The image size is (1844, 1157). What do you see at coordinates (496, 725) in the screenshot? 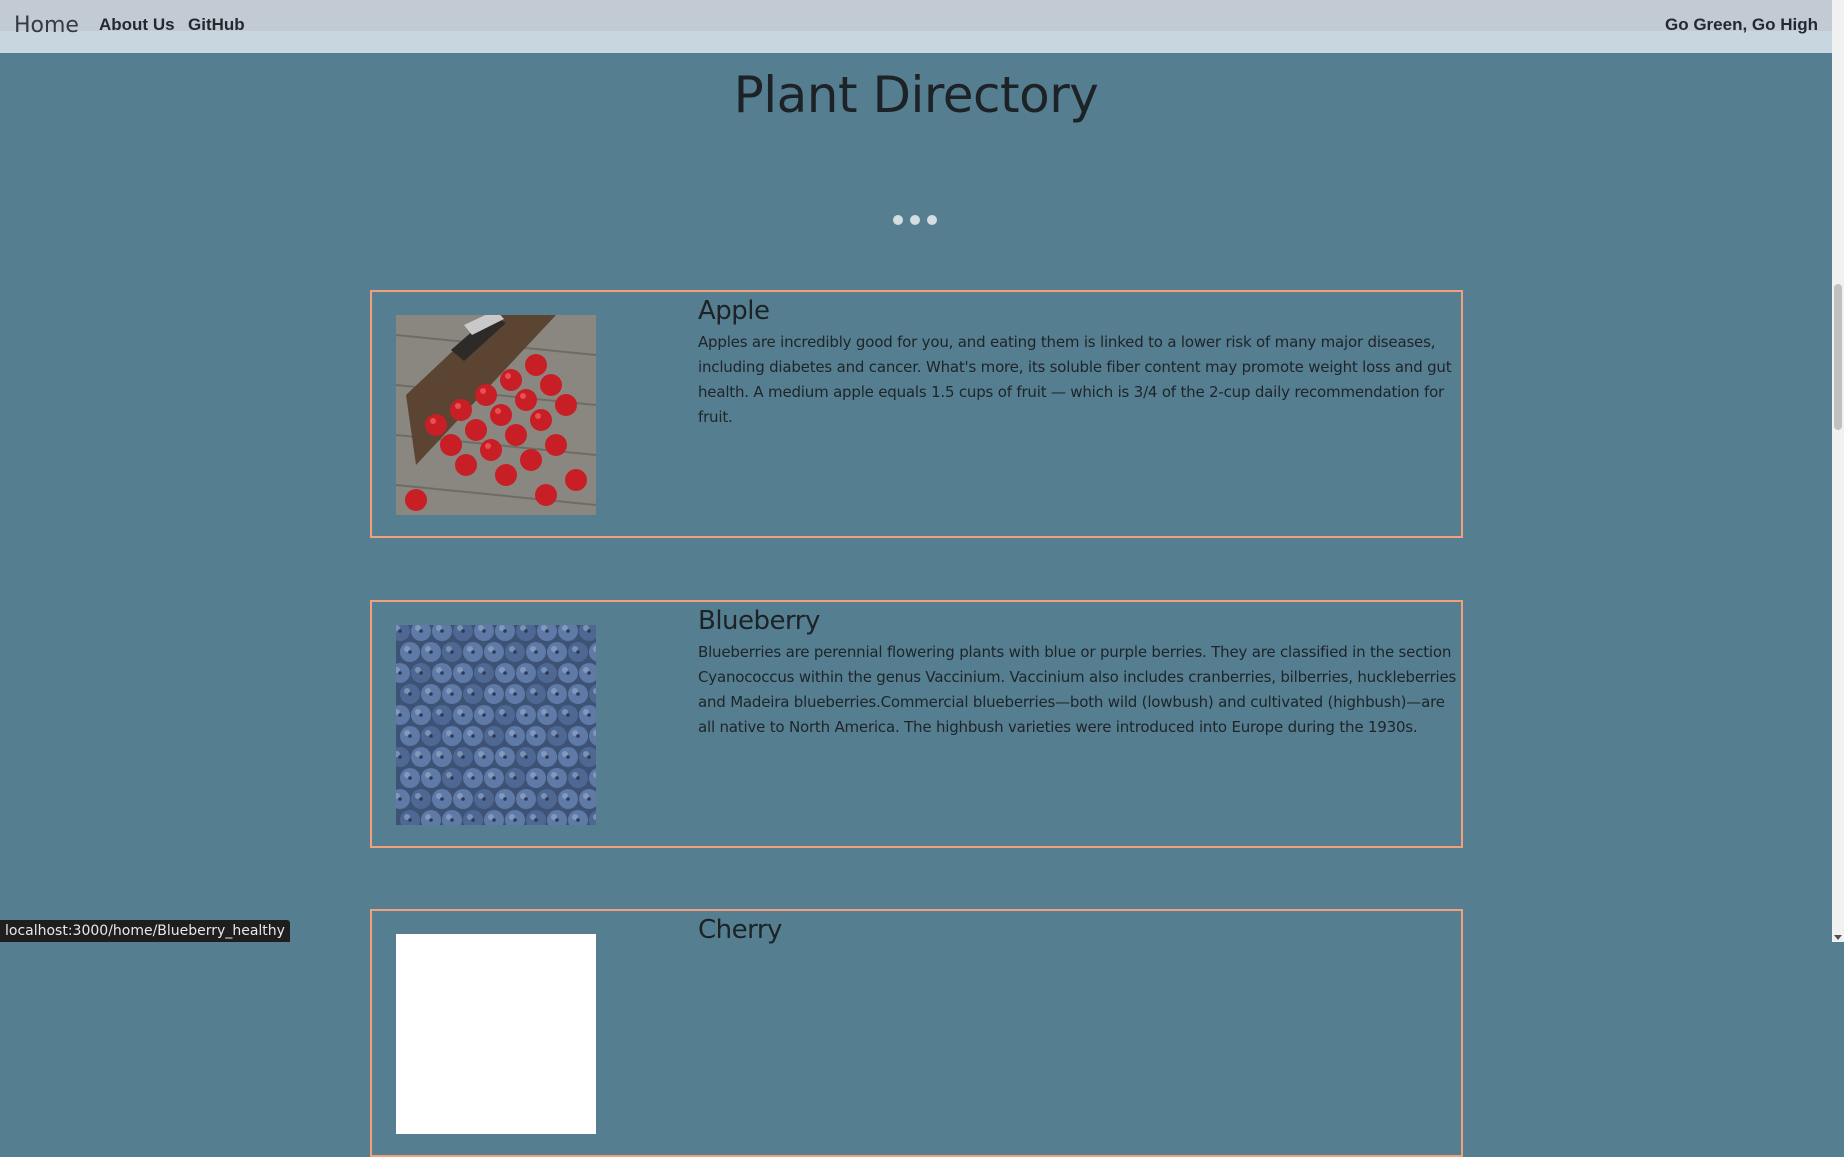
I see `blueberry-image` at bounding box center [496, 725].